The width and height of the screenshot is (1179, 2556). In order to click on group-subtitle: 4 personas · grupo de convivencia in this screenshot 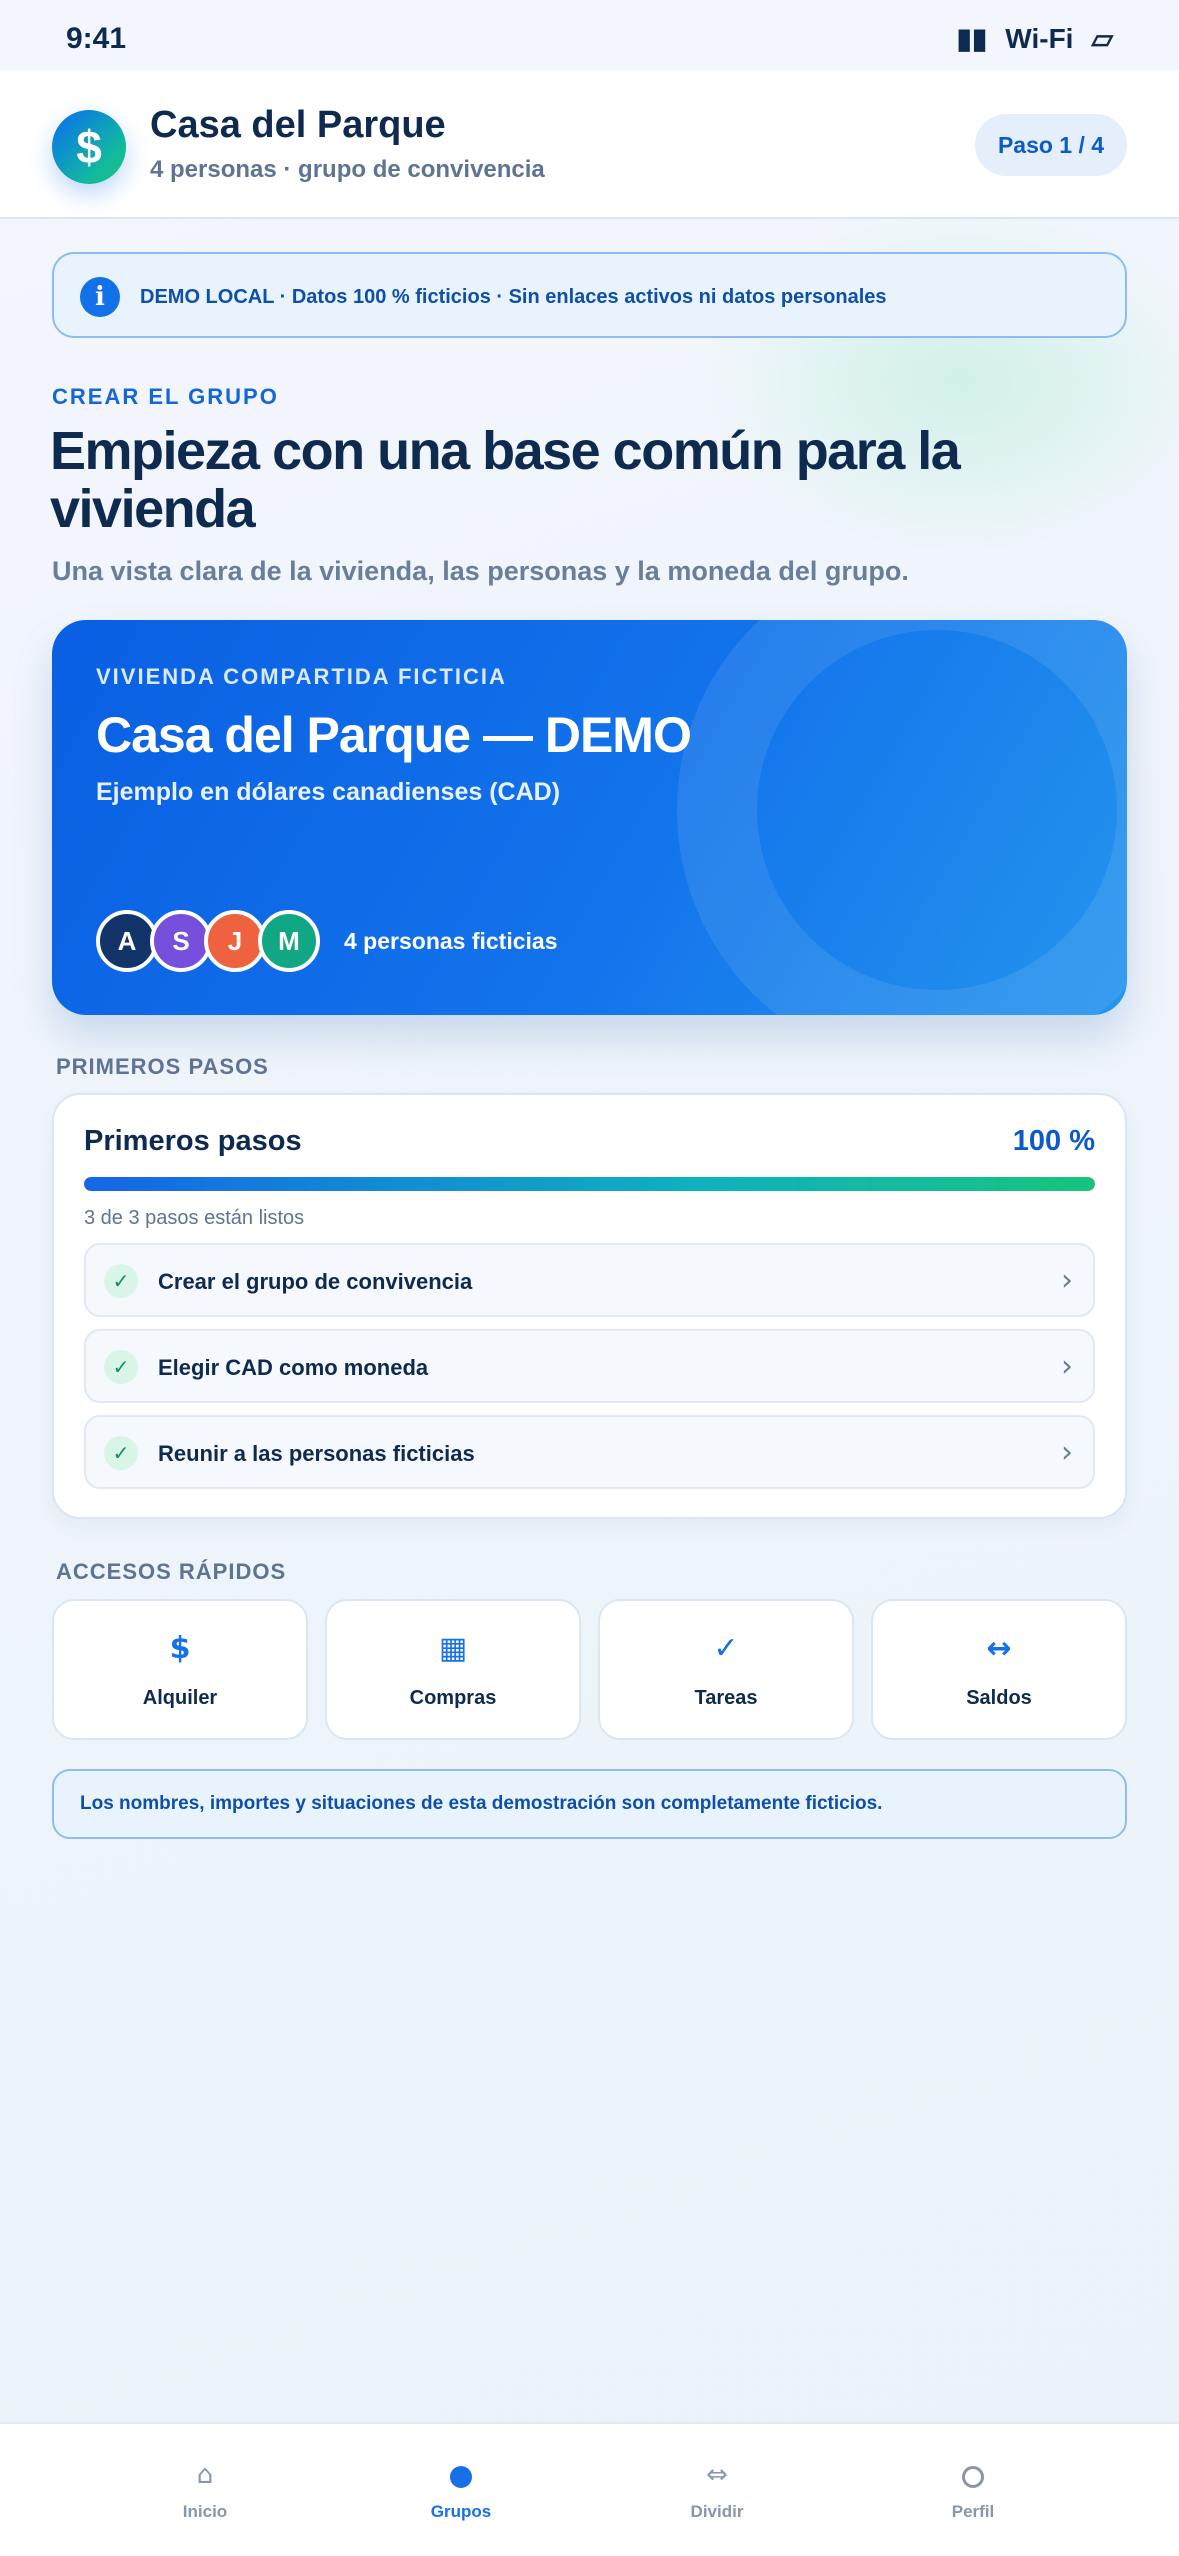, I will do `click(347, 169)`.